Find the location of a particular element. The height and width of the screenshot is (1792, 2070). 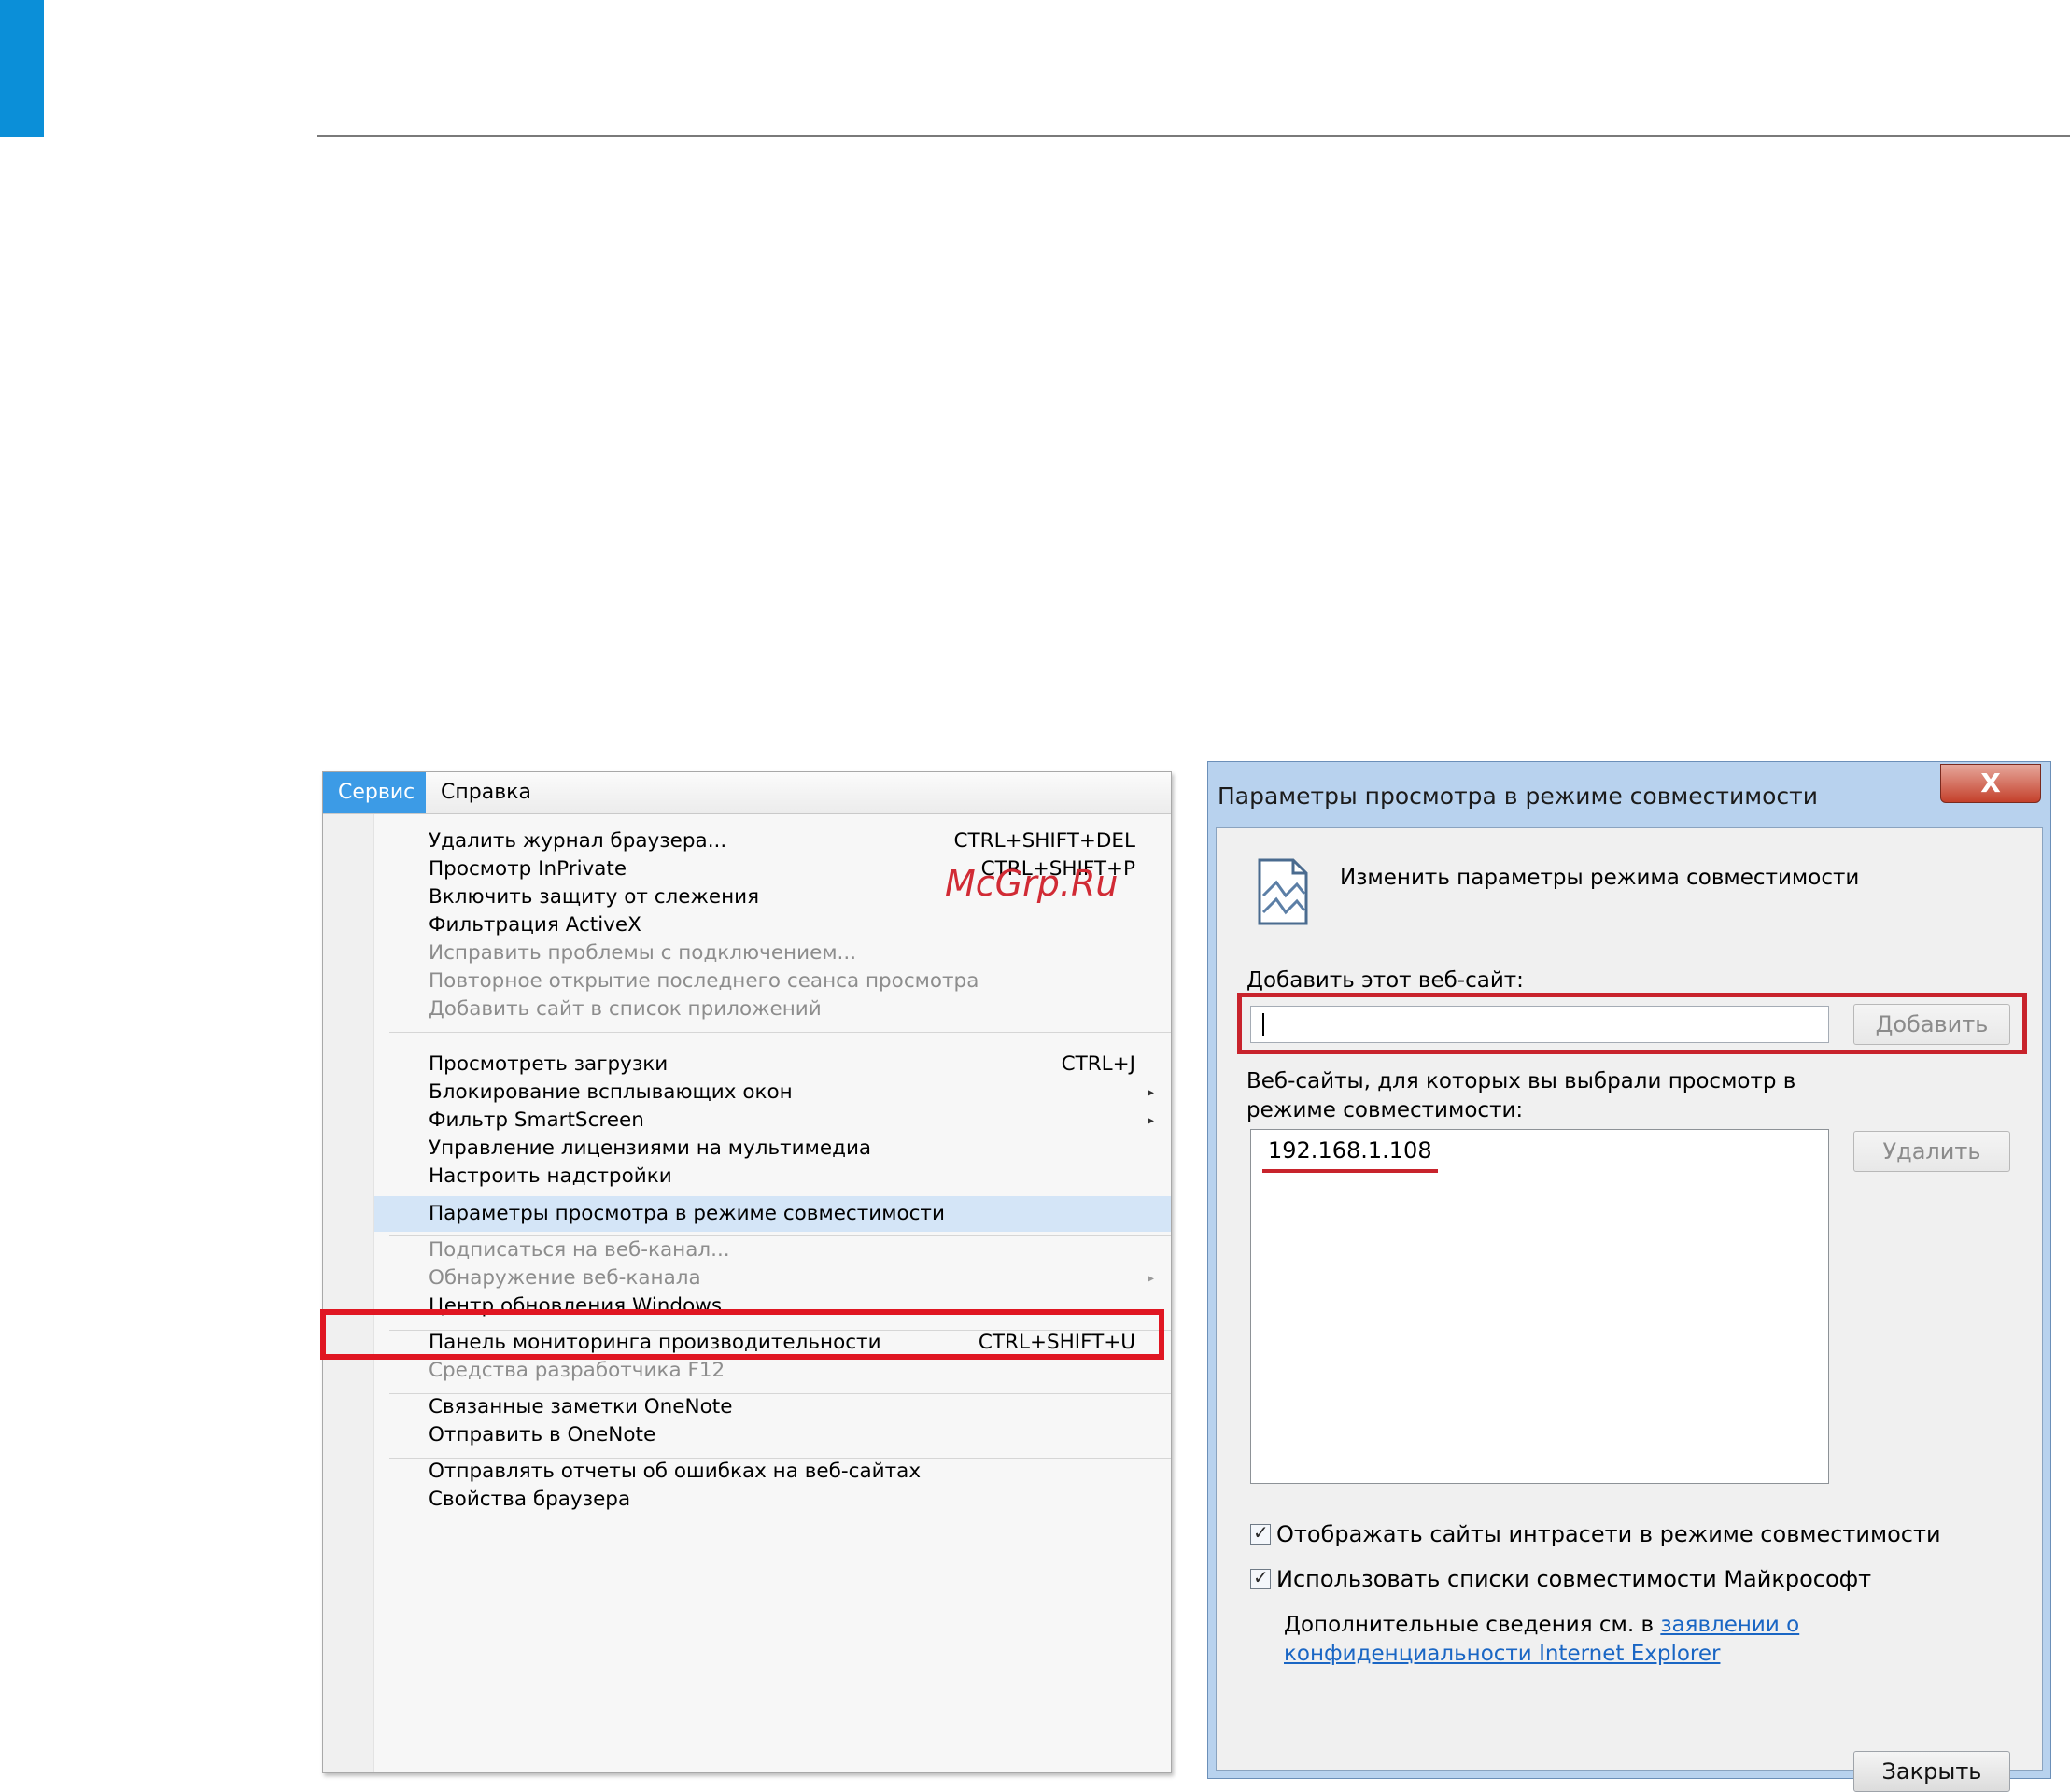

intranet-checkbox is located at coordinates (1260, 1533).